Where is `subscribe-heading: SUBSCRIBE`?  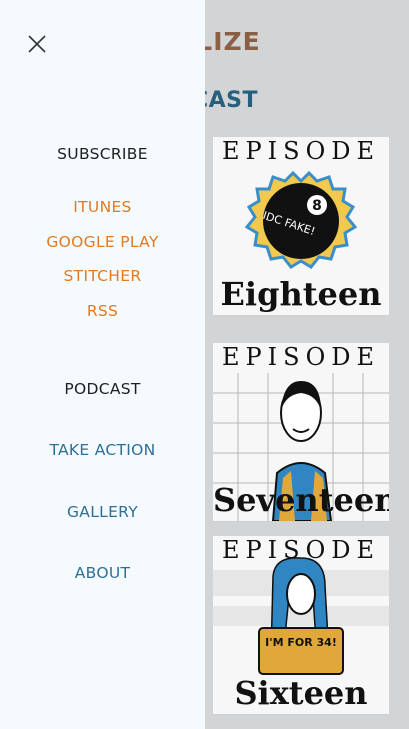 subscribe-heading: SUBSCRIBE is located at coordinates (102, 154).